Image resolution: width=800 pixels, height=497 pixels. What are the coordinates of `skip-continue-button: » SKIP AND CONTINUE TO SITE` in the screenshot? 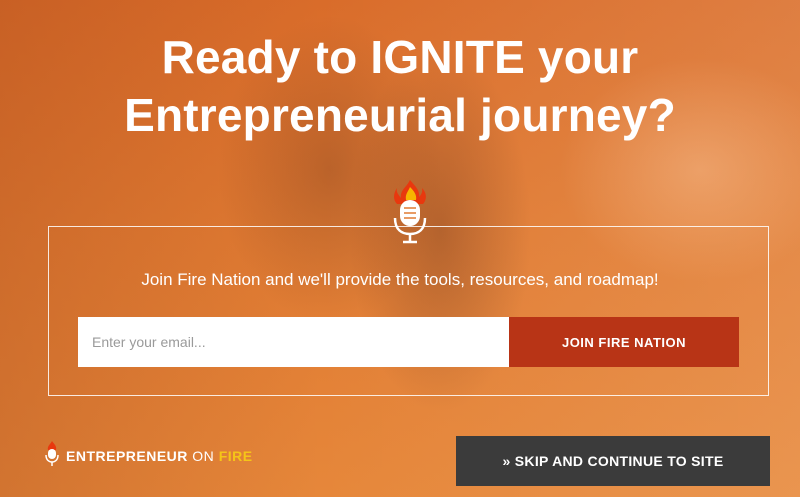 It's located at (613, 461).